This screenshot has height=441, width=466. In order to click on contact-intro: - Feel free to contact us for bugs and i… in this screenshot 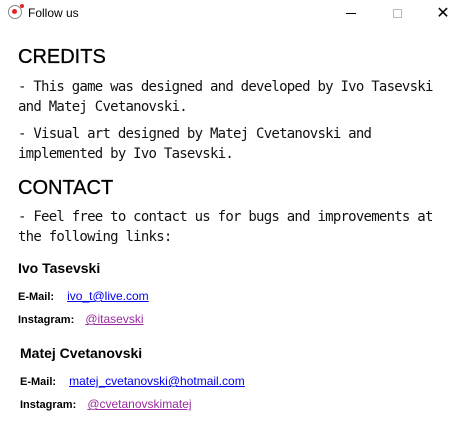, I will do `click(225, 227)`.